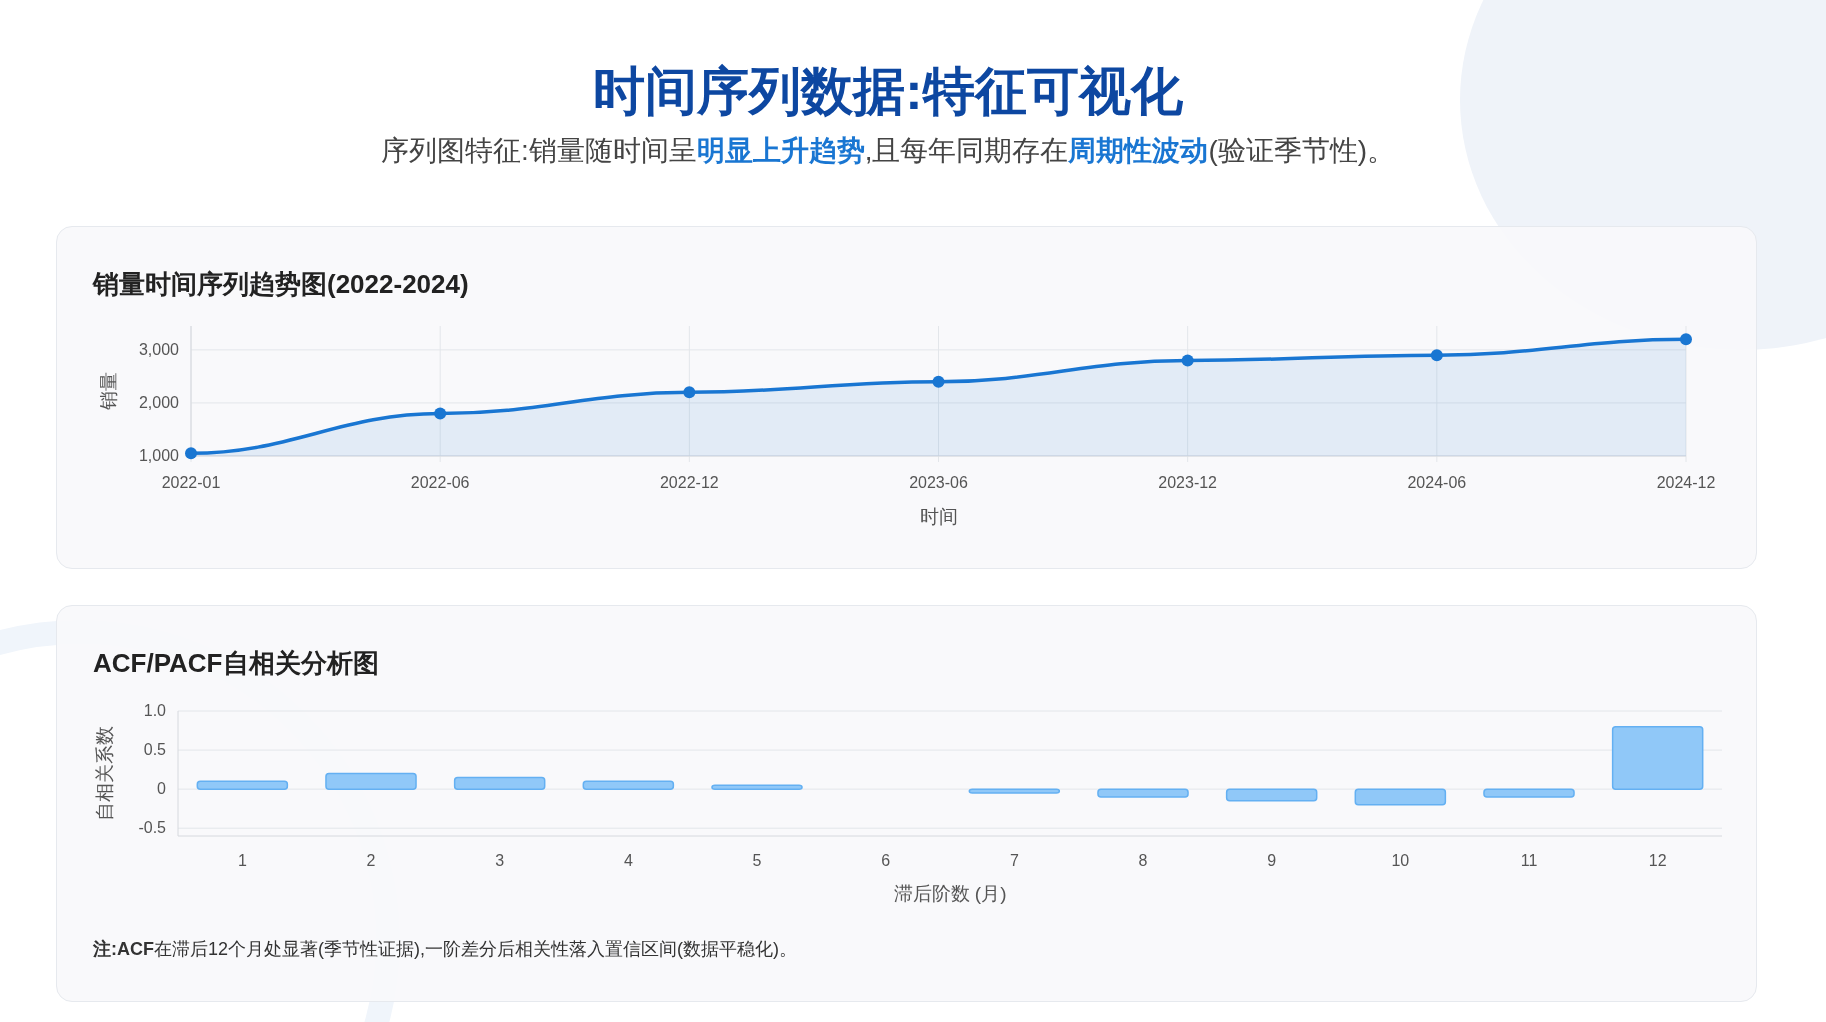 The width and height of the screenshot is (1826, 1022). What do you see at coordinates (938, 483) in the screenshot?
I see `tick-label: 2023-06` at bounding box center [938, 483].